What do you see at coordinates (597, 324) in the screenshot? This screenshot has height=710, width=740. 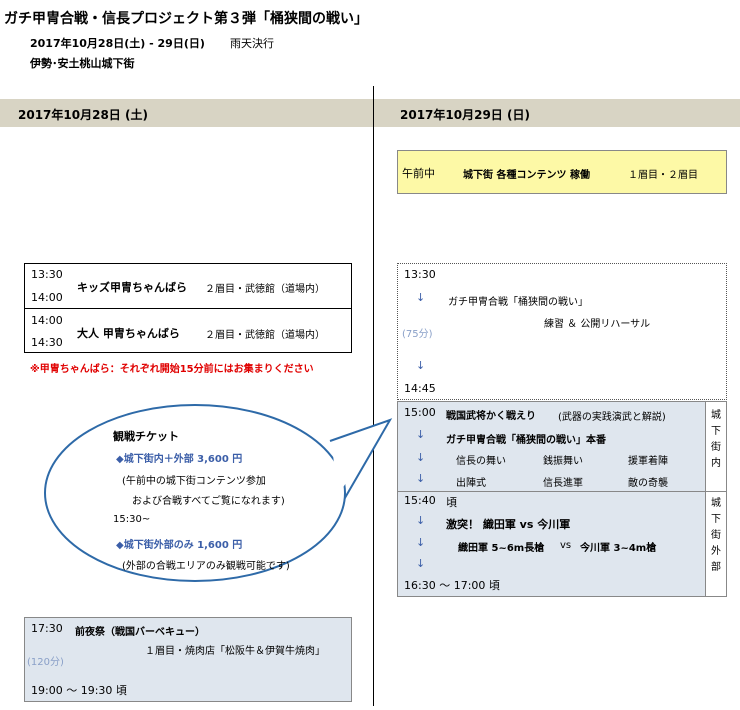 I see `rehearsal-line2: 練習 ＆ 公開リハーサル` at bounding box center [597, 324].